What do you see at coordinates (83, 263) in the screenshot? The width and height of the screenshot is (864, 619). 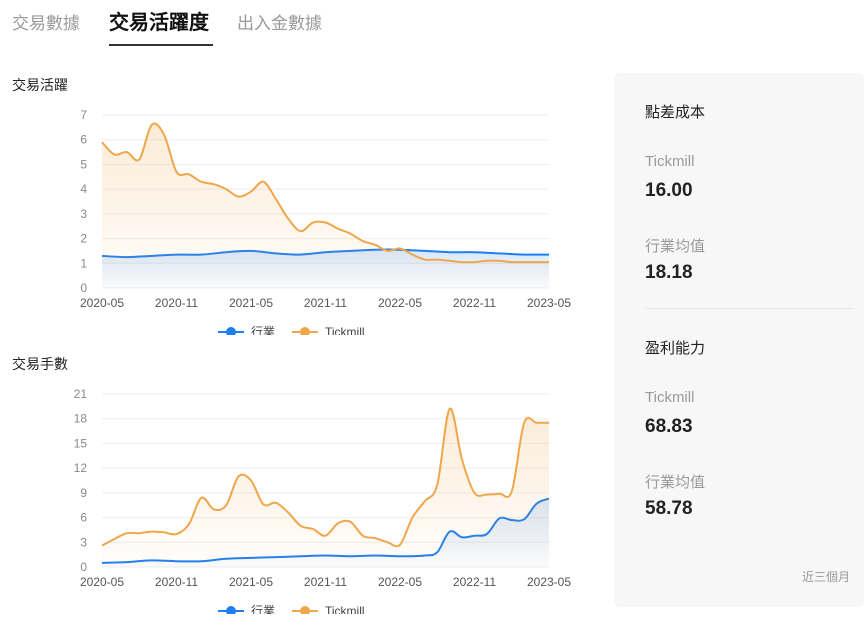 I see `y-tick-label: 1` at bounding box center [83, 263].